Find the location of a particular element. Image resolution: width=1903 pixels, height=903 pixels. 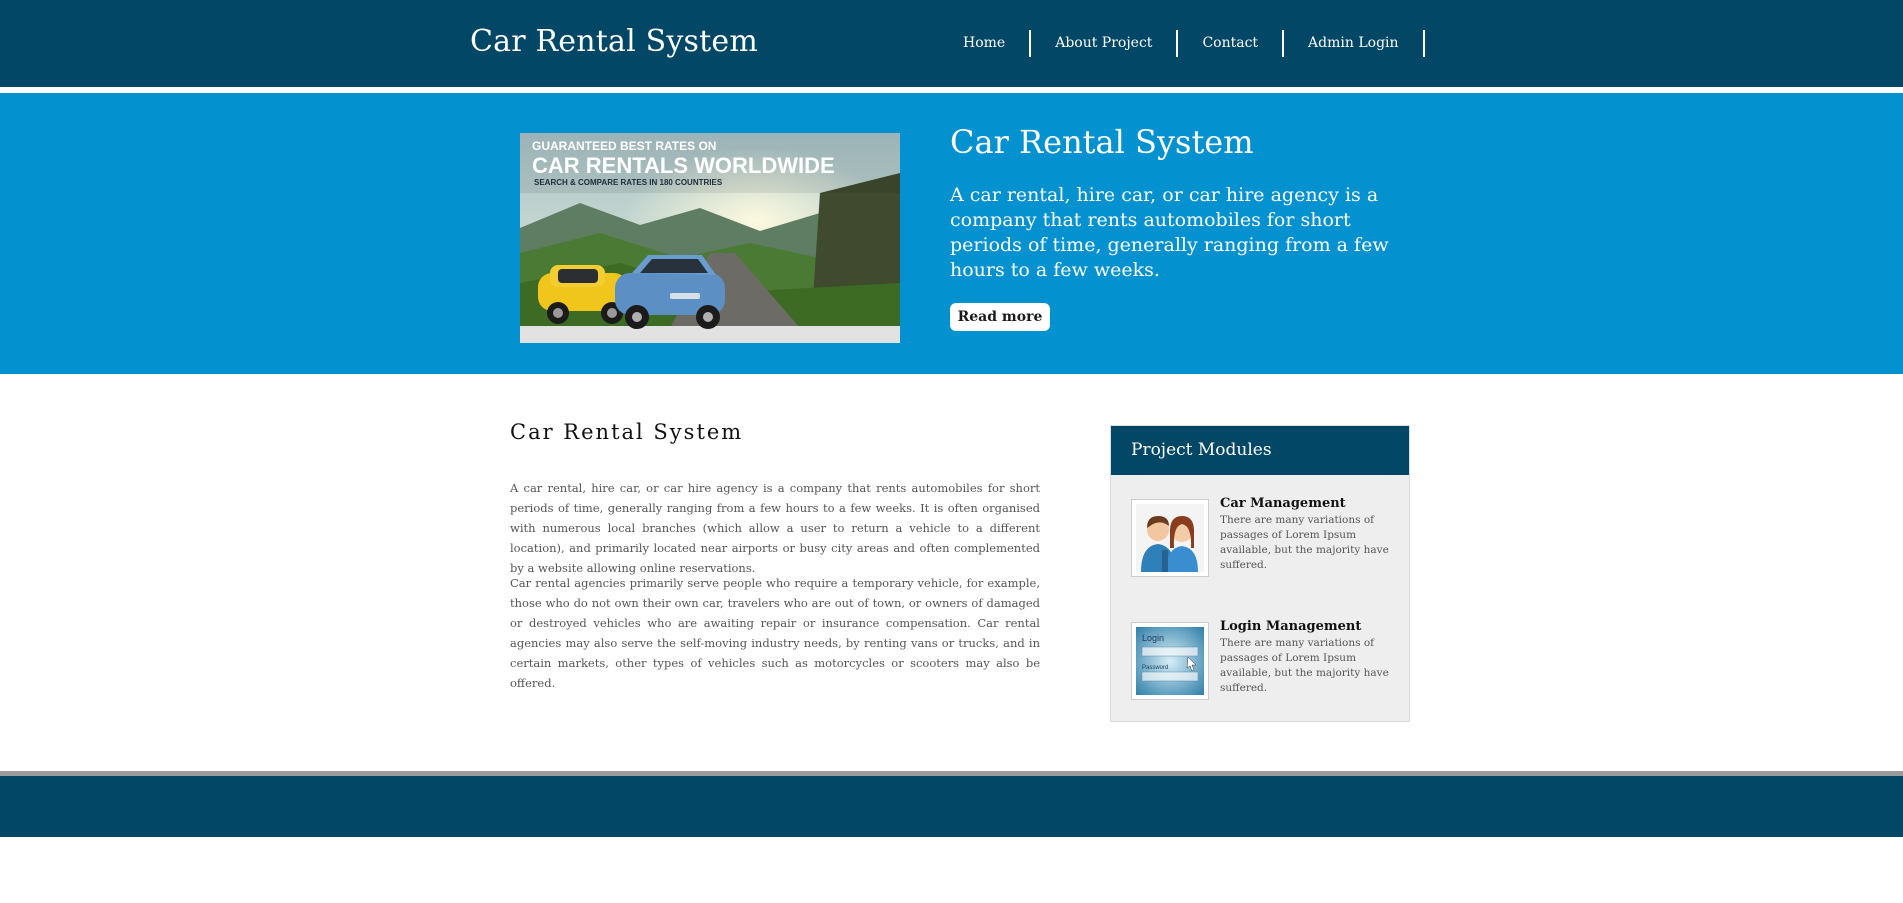

hero-image-line3: SEARCH & COMPARE RATES IN 180 COUNTRIES is located at coordinates (628, 182).